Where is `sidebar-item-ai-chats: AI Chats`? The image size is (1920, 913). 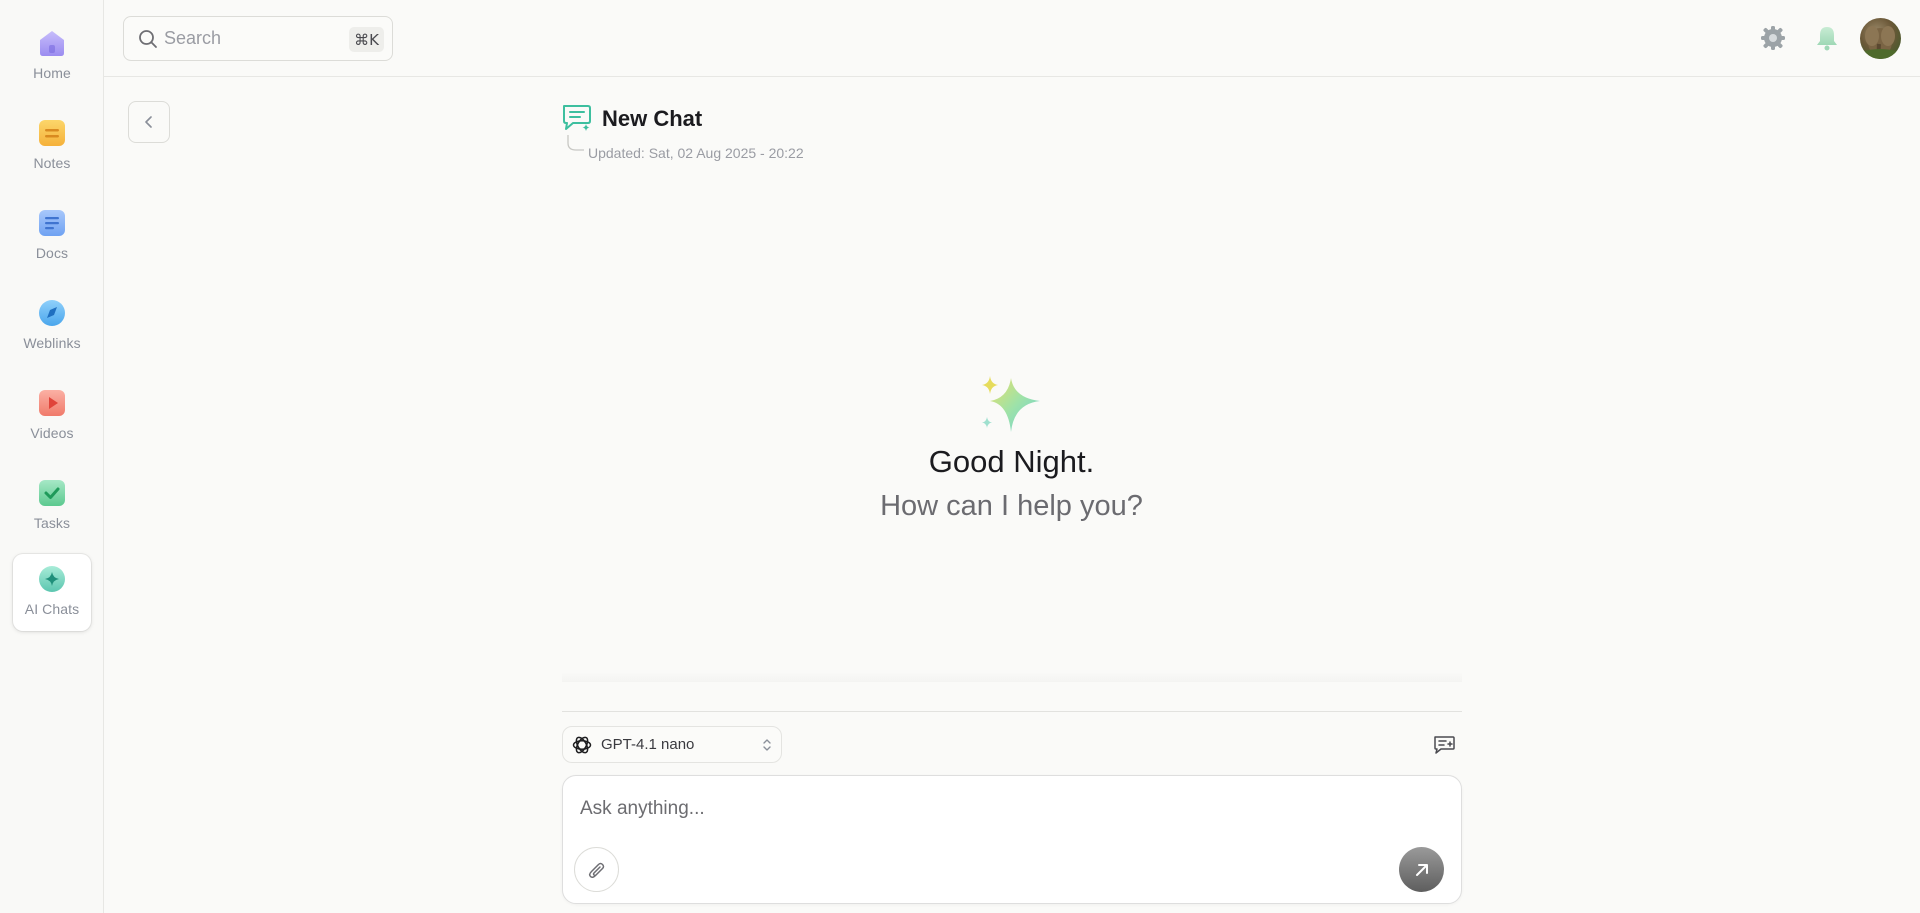 sidebar-item-ai-chats: AI Chats is located at coordinates (52, 592).